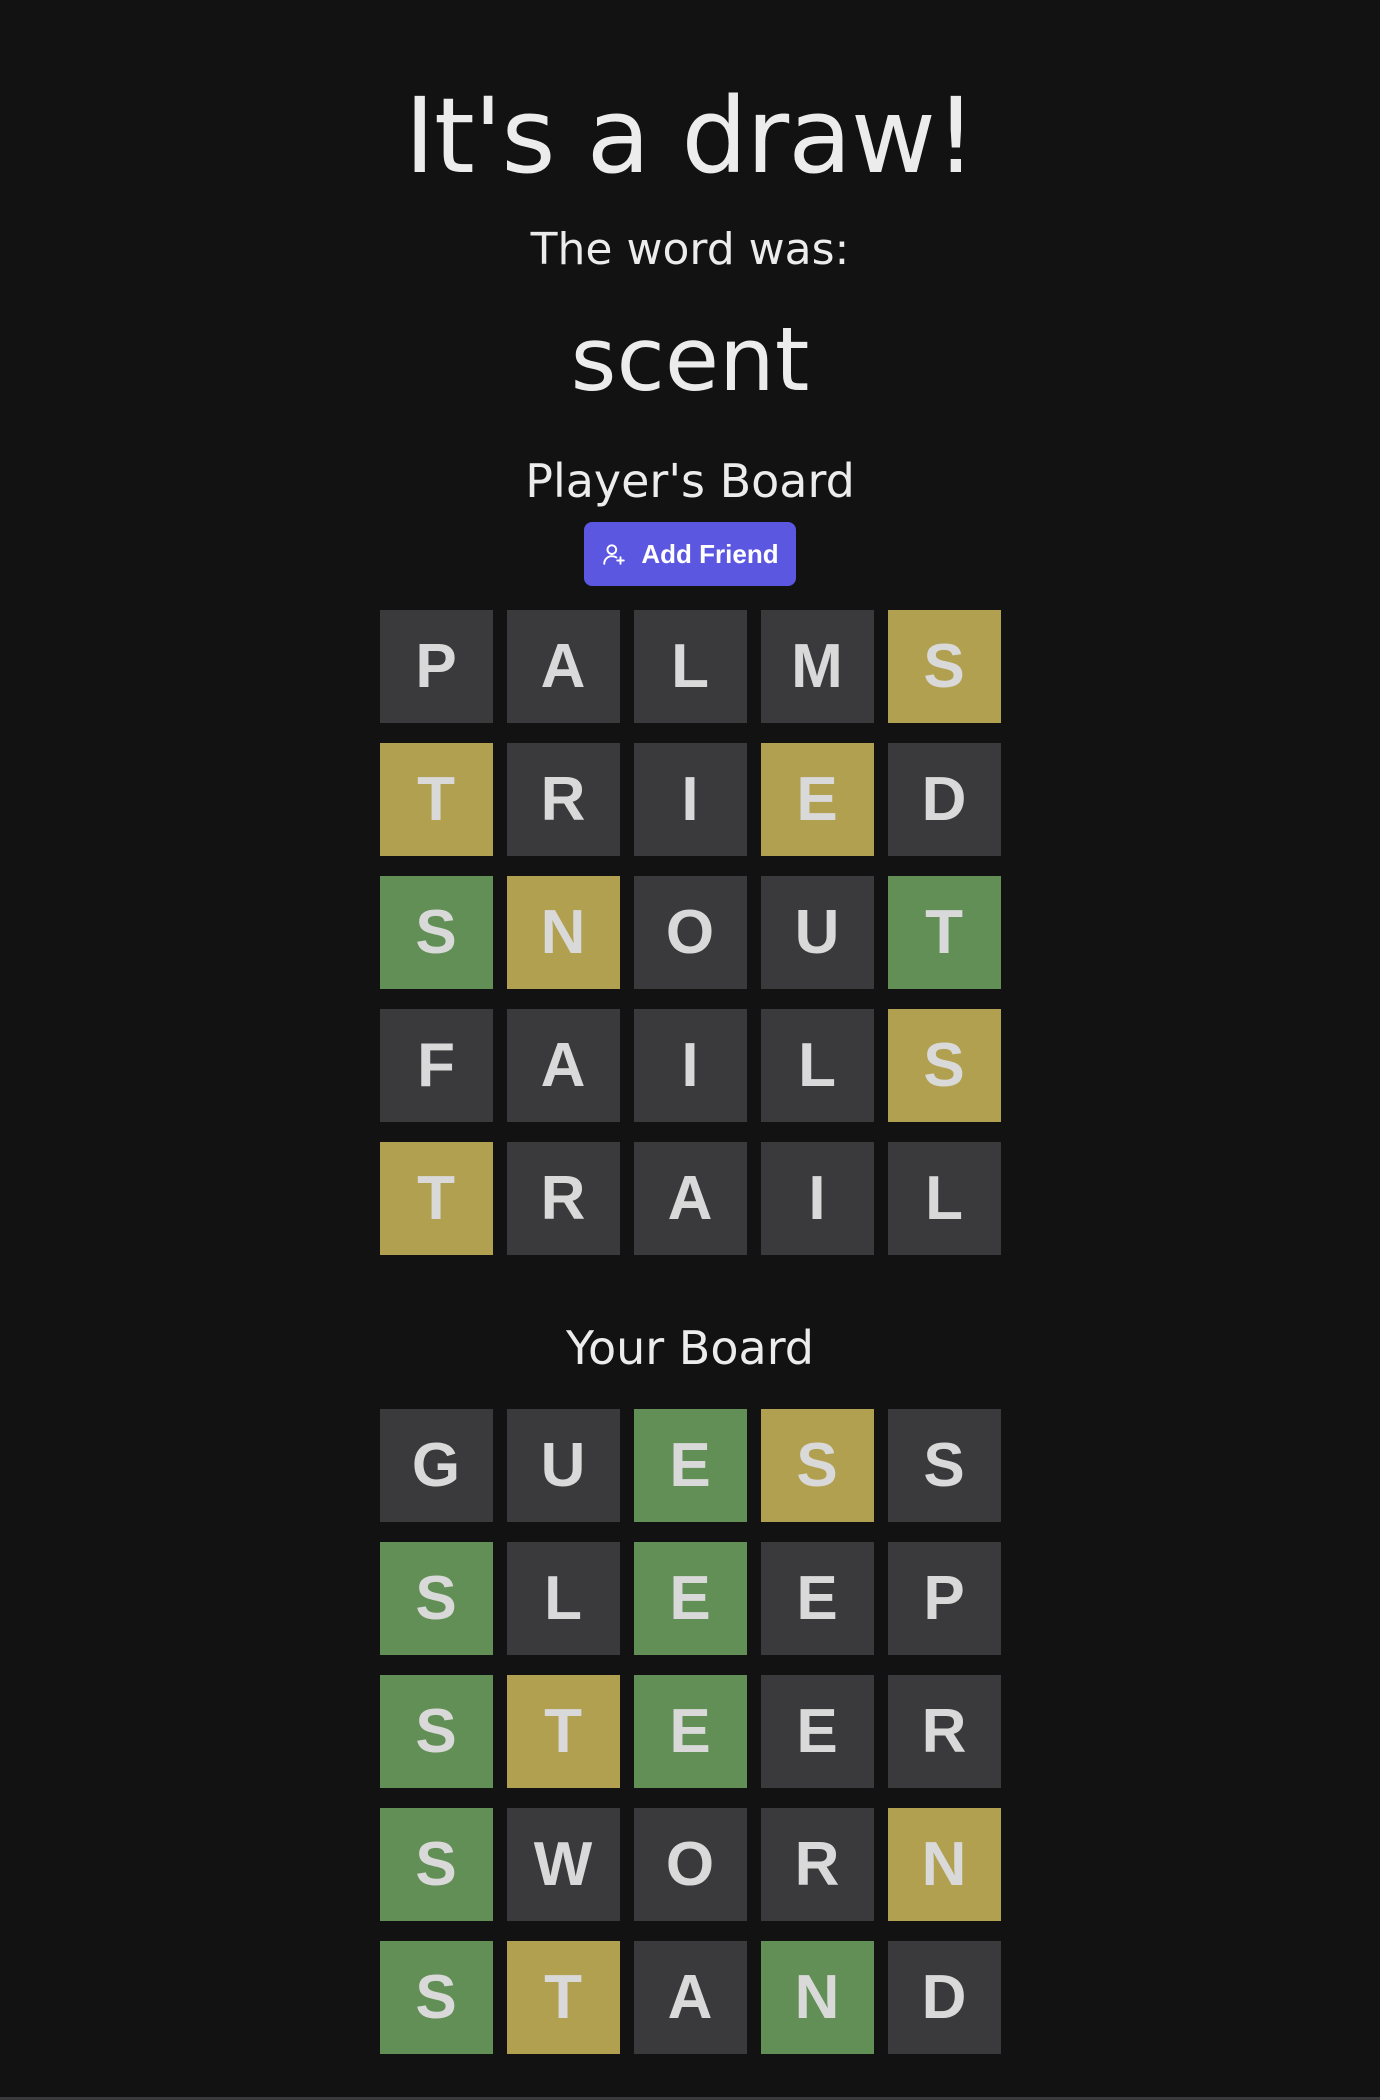  Describe the element at coordinates (690, 481) in the screenshot. I see `players-board-title: Player's Board` at that location.